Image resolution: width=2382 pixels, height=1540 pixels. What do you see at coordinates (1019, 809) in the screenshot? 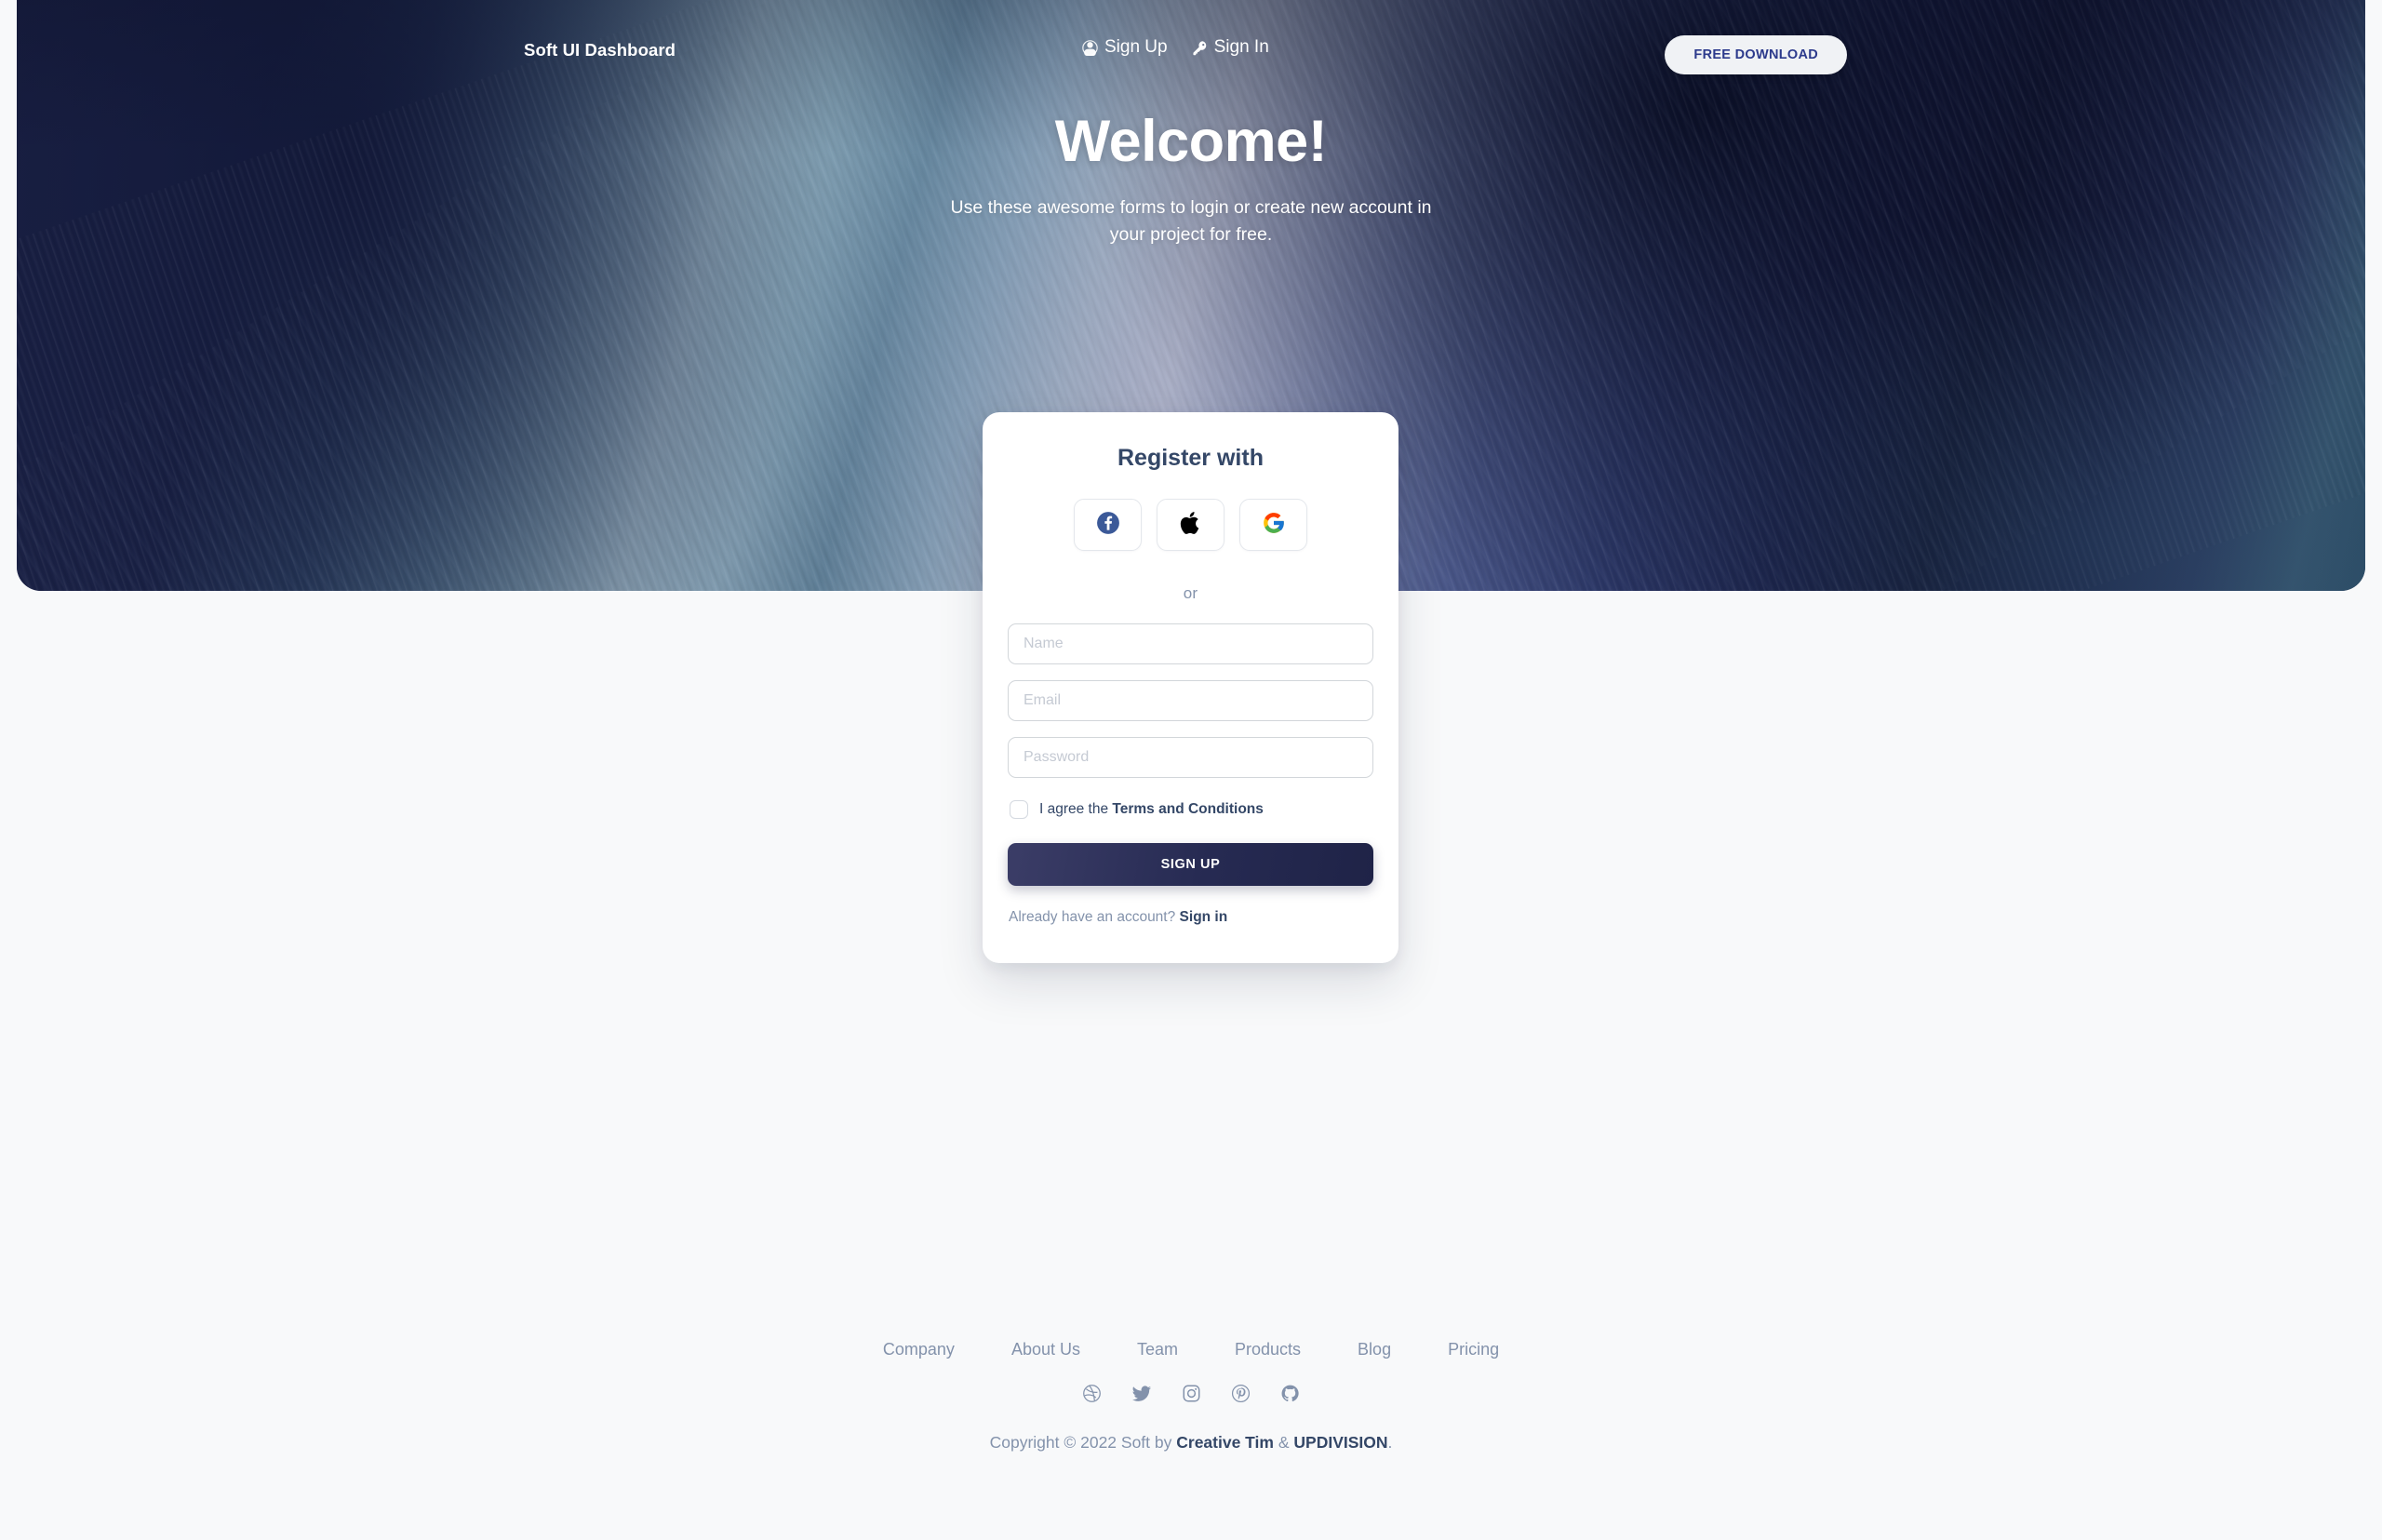
I see `terms-checkbox` at bounding box center [1019, 809].